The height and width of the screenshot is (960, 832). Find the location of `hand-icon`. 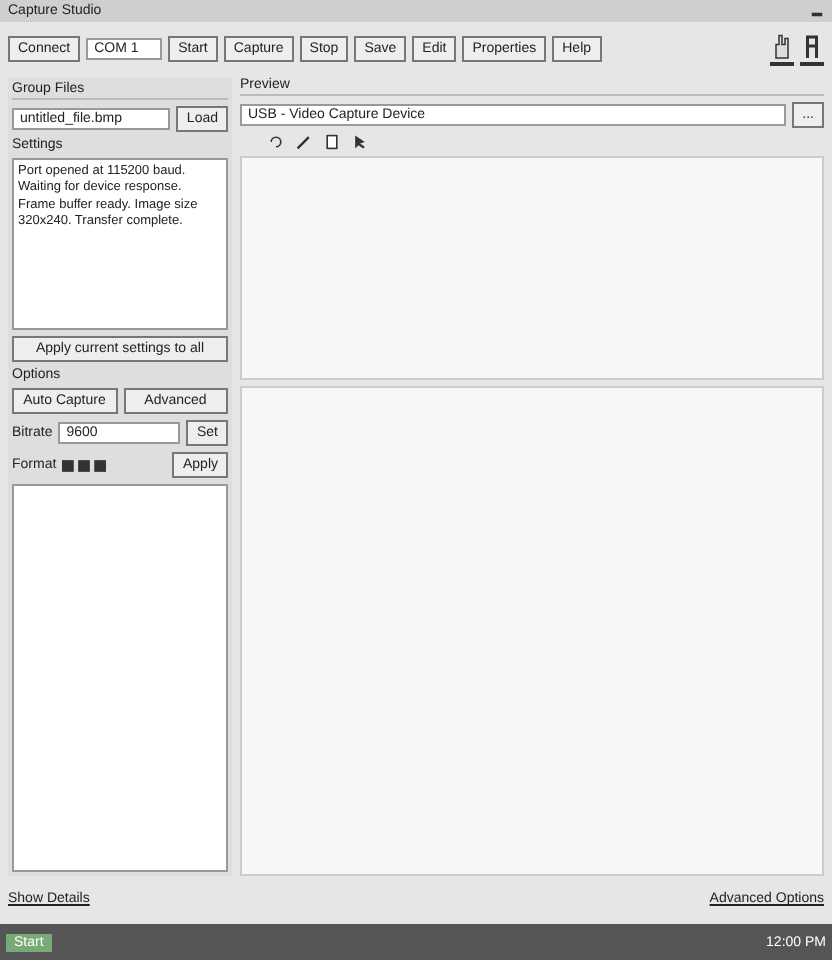

hand-icon is located at coordinates (782, 48).